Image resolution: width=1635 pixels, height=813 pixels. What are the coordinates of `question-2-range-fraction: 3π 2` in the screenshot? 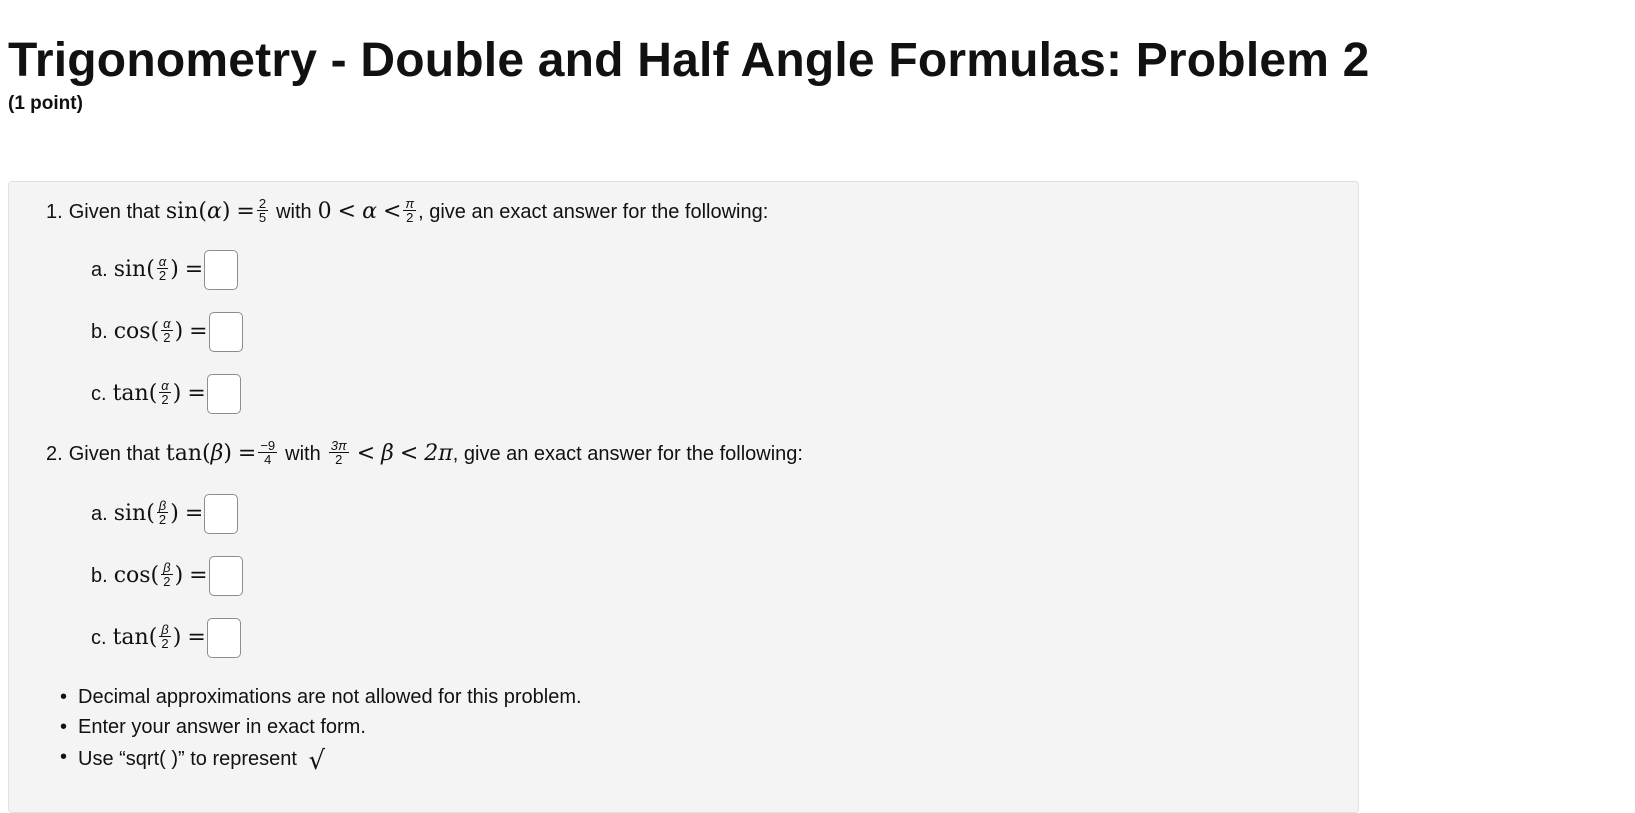 It's located at (338, 452).